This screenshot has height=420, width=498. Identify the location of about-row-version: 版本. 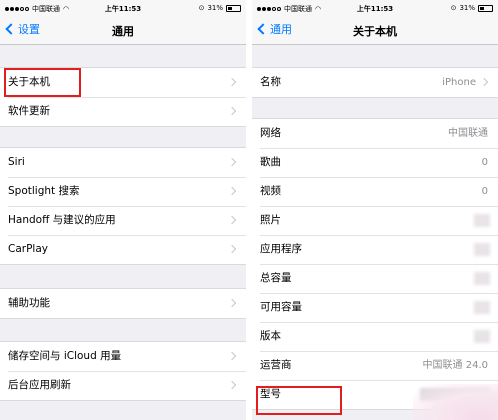
(375, 336).